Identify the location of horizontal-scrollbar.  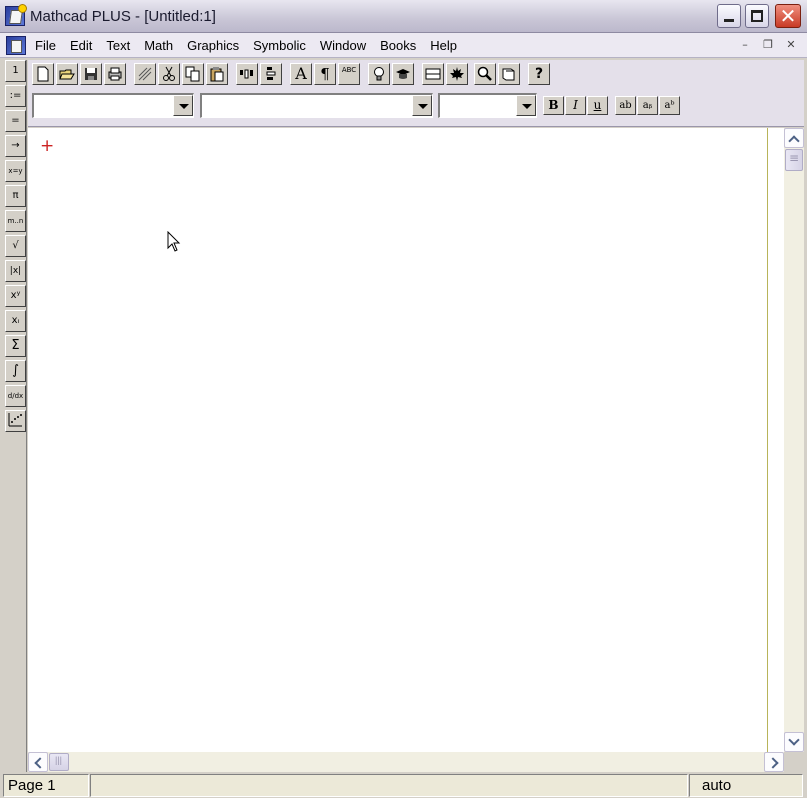
(406, 762).